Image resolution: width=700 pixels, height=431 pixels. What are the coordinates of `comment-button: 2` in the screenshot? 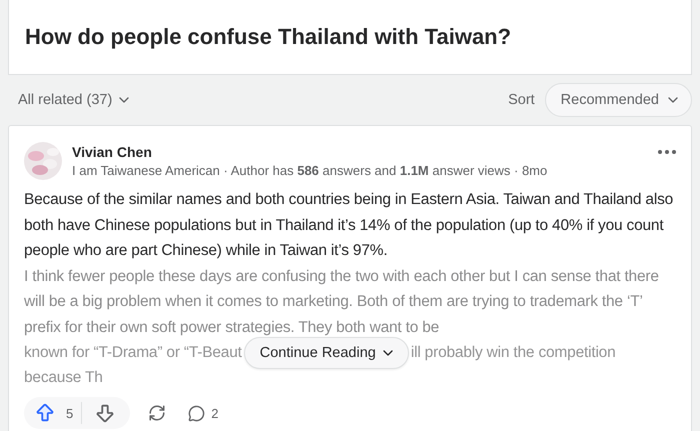 It's located at (203, 413).